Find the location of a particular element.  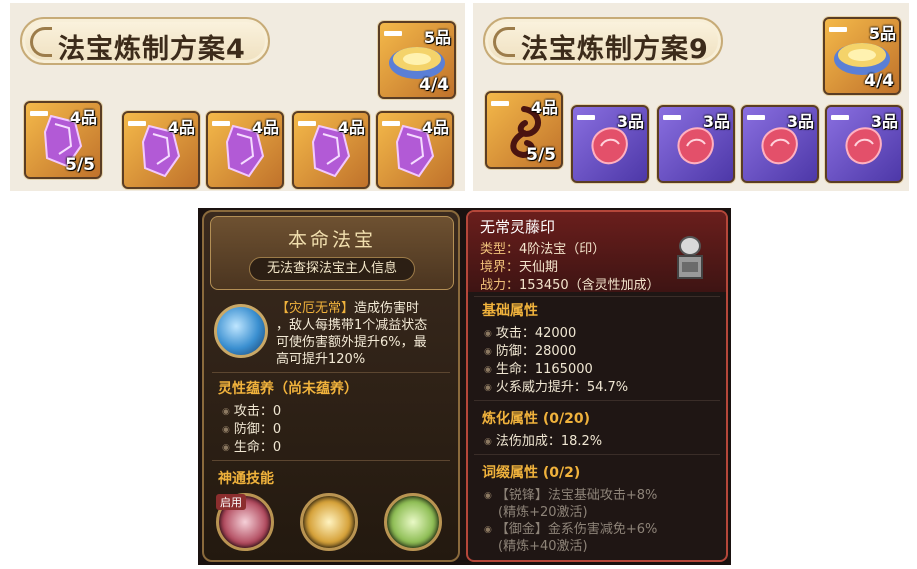

base-stat: 防御：28000 is located at coordinates (530, 349).